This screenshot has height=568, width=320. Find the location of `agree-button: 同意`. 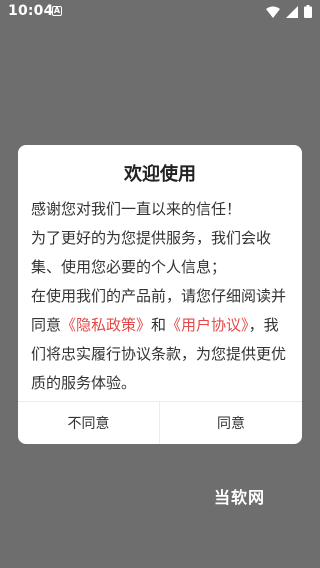

agree-button: 同意 is located at coordinates (231, 423).